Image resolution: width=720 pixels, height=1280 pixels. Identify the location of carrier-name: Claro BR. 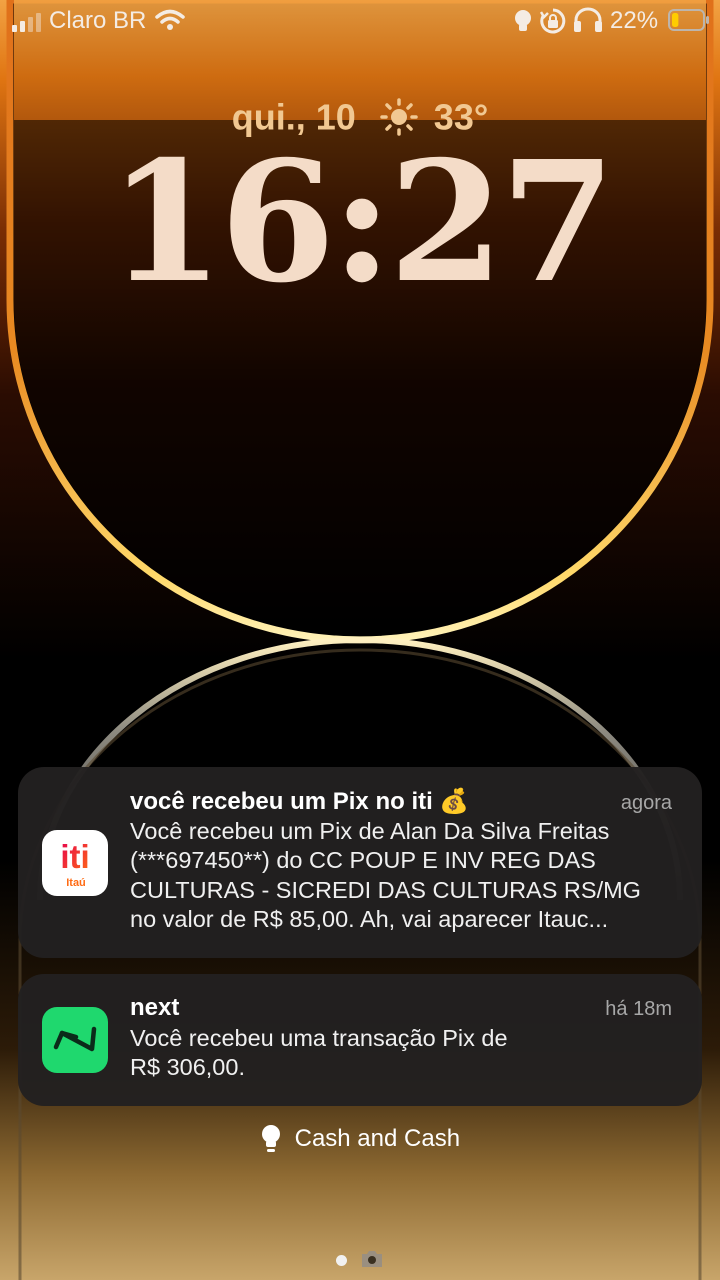
(98, 20).